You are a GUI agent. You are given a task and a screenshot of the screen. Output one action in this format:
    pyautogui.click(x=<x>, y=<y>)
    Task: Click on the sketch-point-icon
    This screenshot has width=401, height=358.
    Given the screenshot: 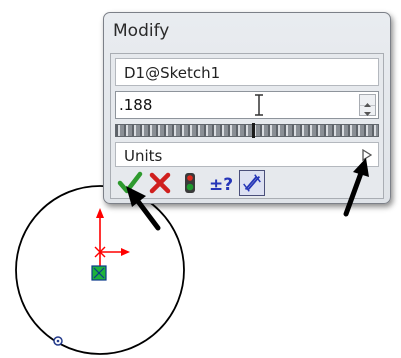 What is the action you would take?
    pyautogui.click(x=58, y=341)
    